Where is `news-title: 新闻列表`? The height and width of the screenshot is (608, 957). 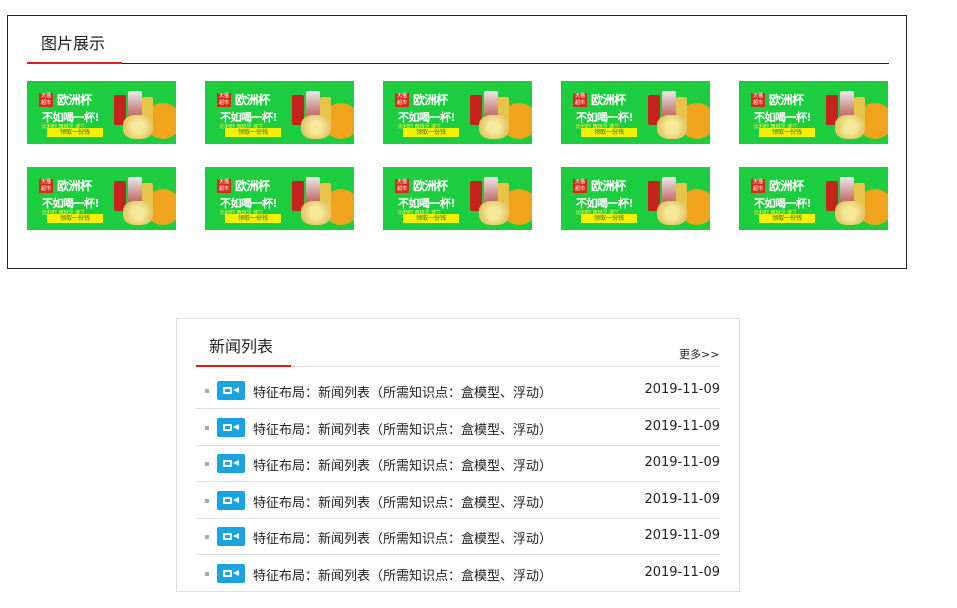 news-title: 新闻列表 is located at coordinates (241, 346).